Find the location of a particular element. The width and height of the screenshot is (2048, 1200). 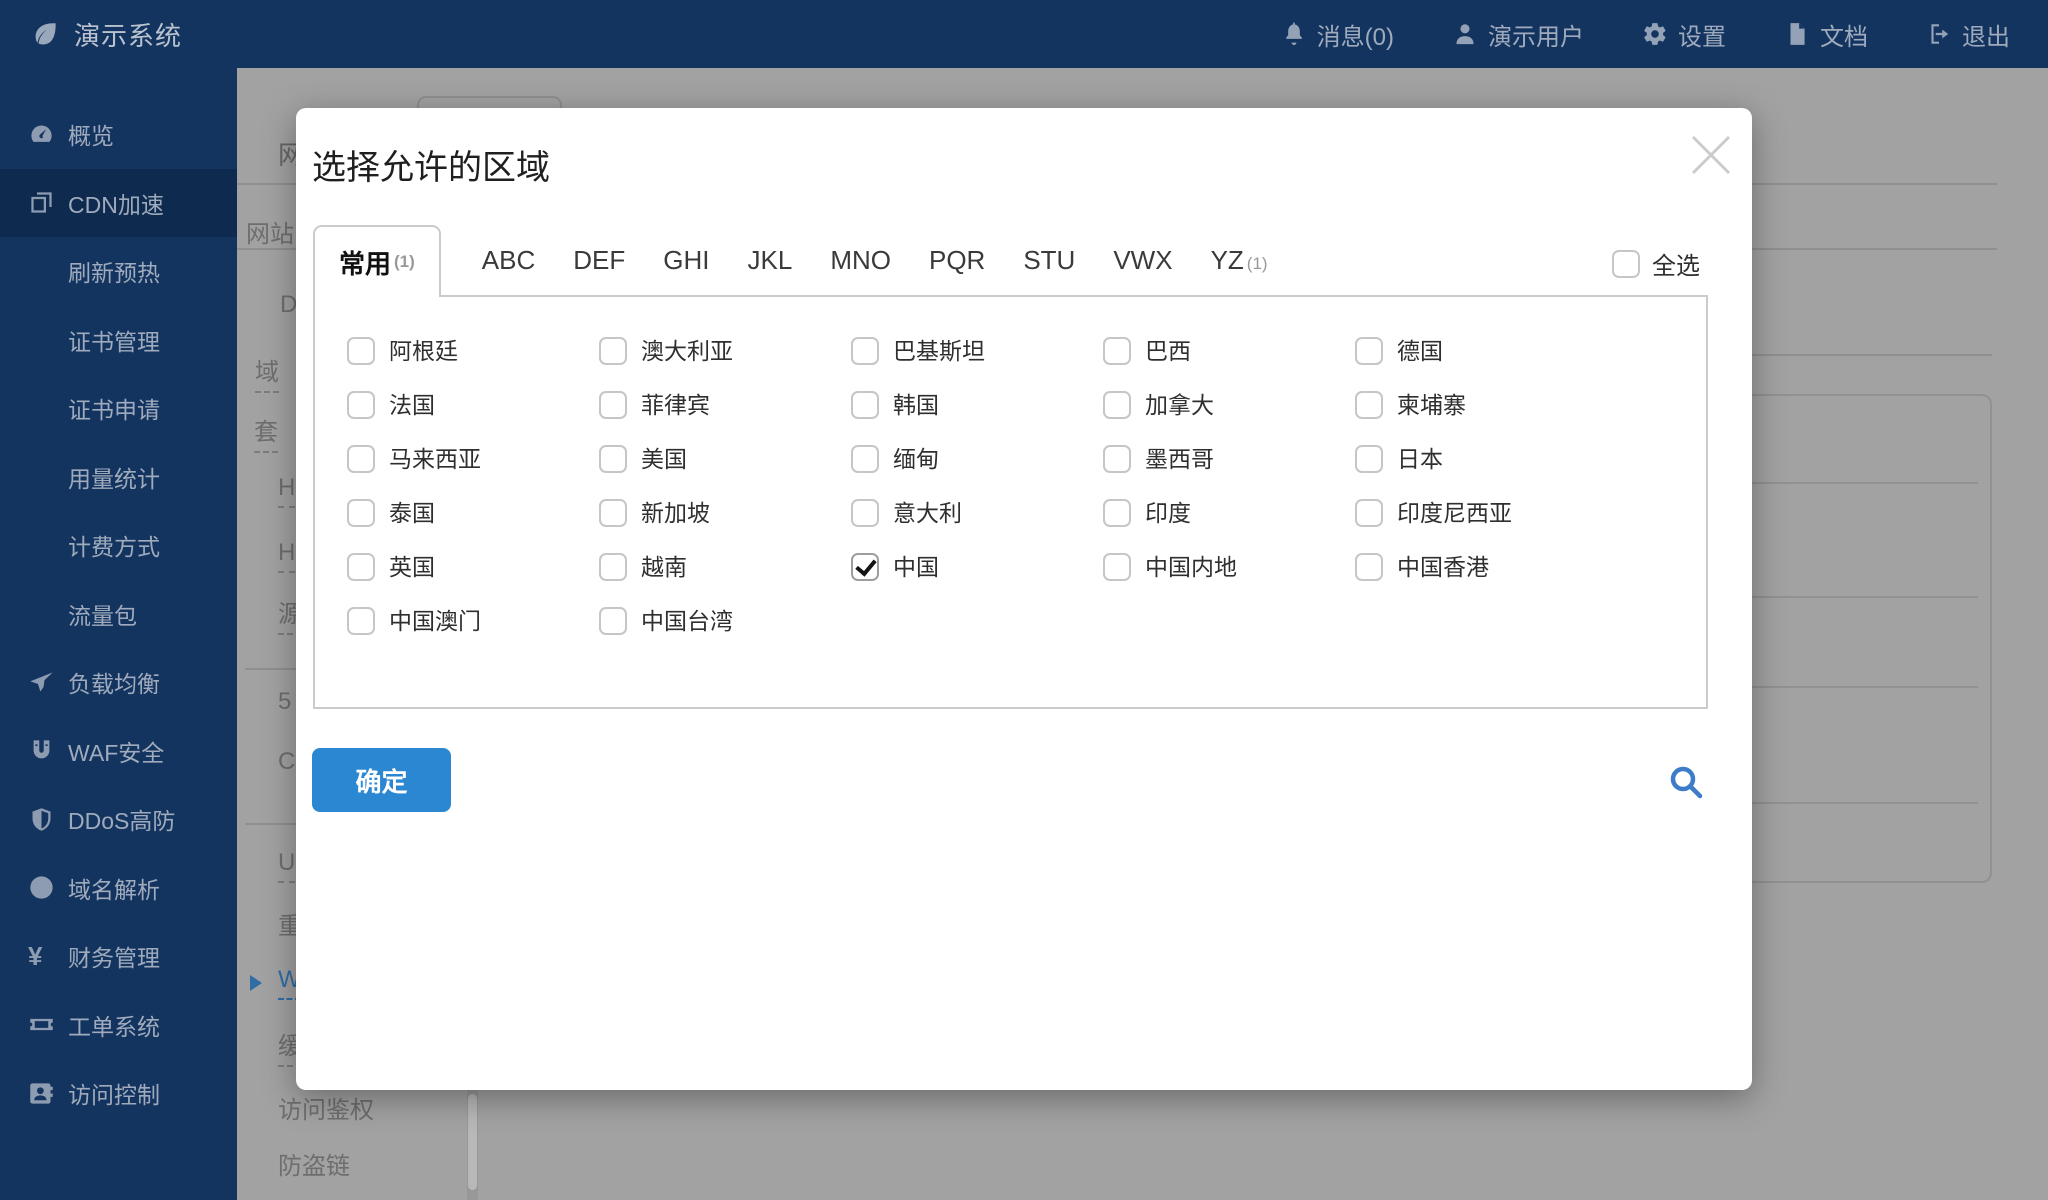

sidebar-item-cdn: CDN加速 is located at coordinates (118, 202).